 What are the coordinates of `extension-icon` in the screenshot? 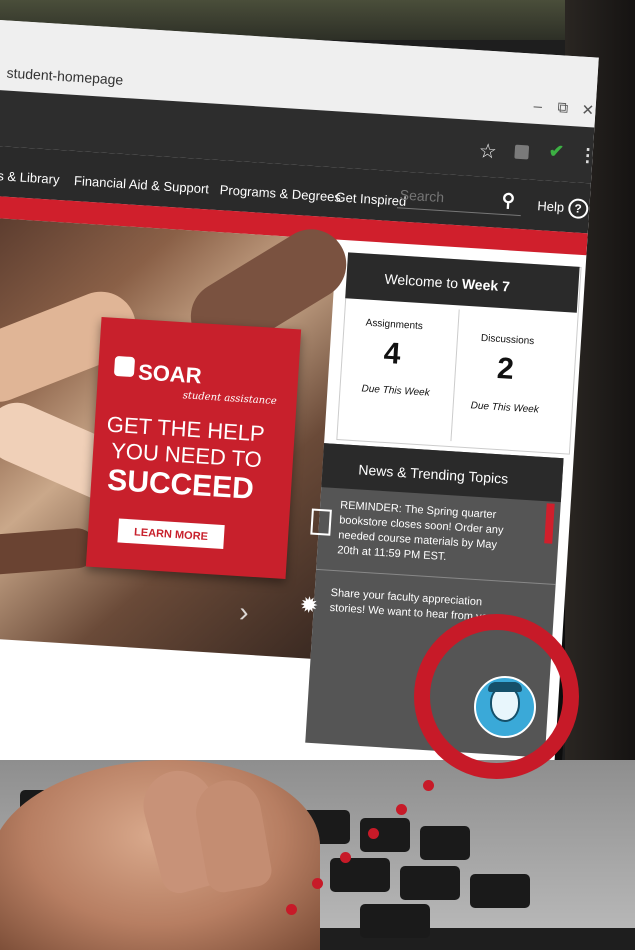 It's located at (522, 152).